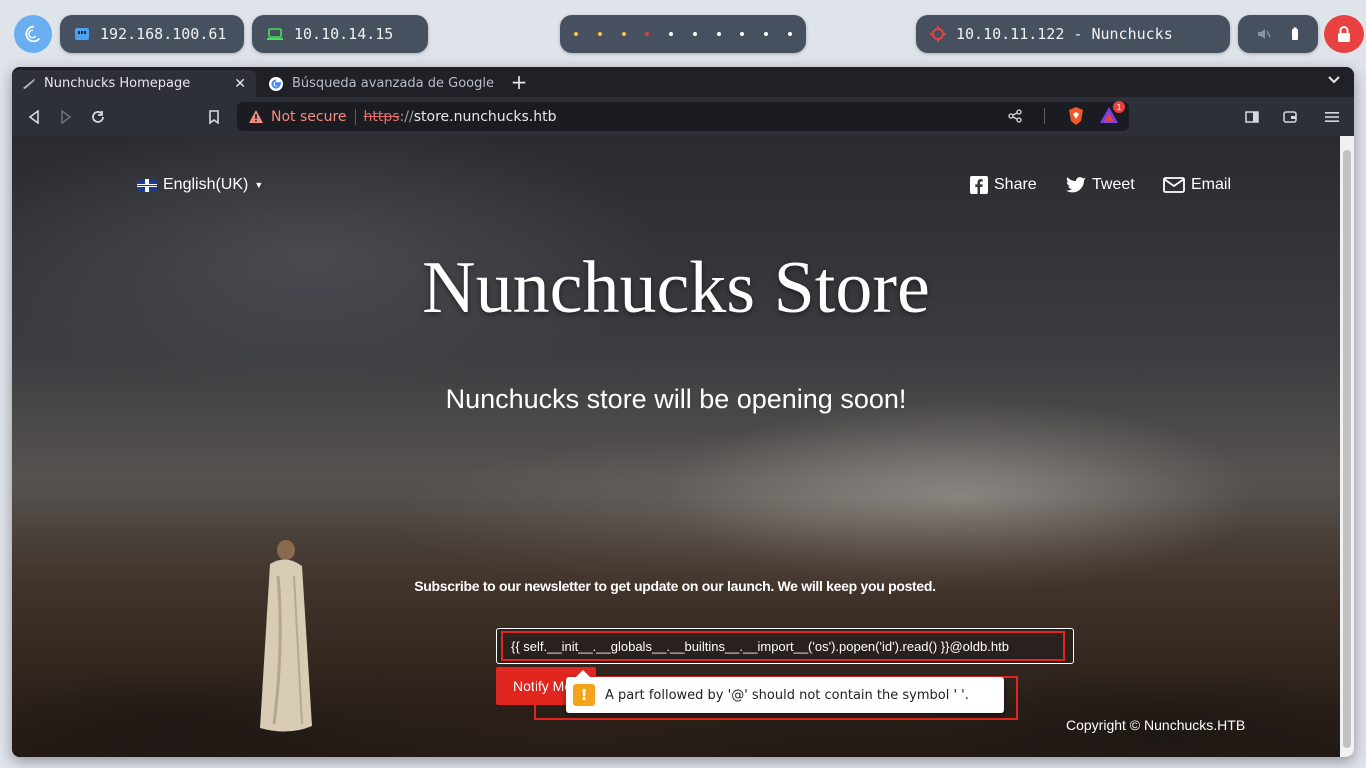 Image resolution: width=1366 pixels, height=768 pixels. I want to click on tab-nunchucks-homepage: Nunchucks Homepage ✕, so click(134, 83).